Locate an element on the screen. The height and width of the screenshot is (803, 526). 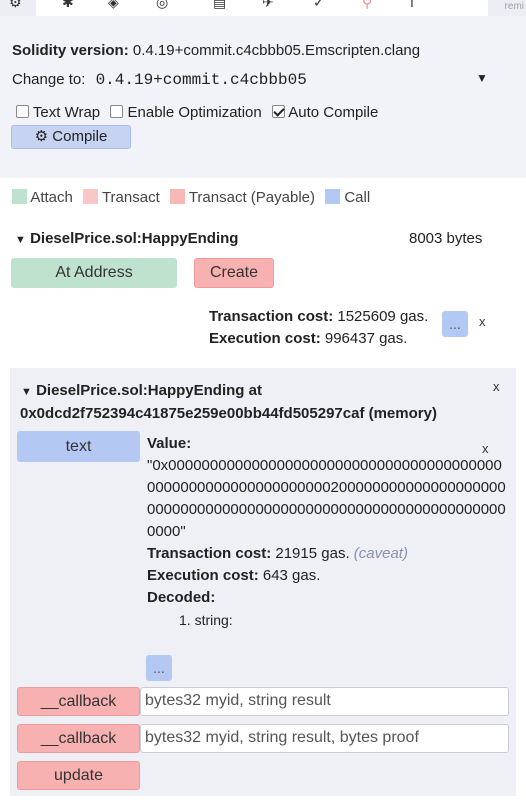
compile-button-label: Compile is located at coordinates (80, 136).